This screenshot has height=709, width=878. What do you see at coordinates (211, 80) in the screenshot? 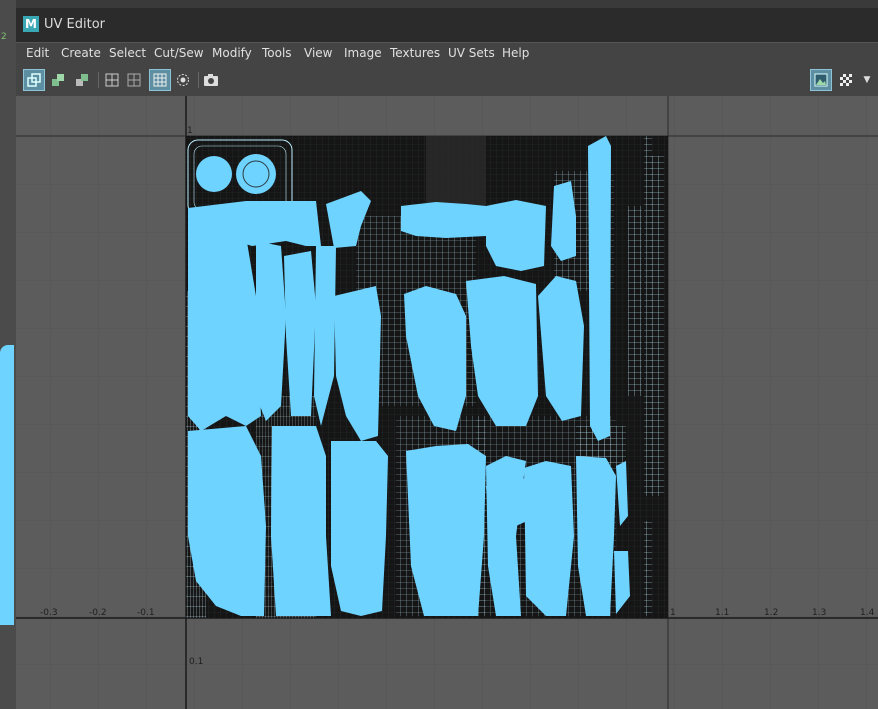
I see `camera-snapshot-icon` at bounding box center [211, 80].